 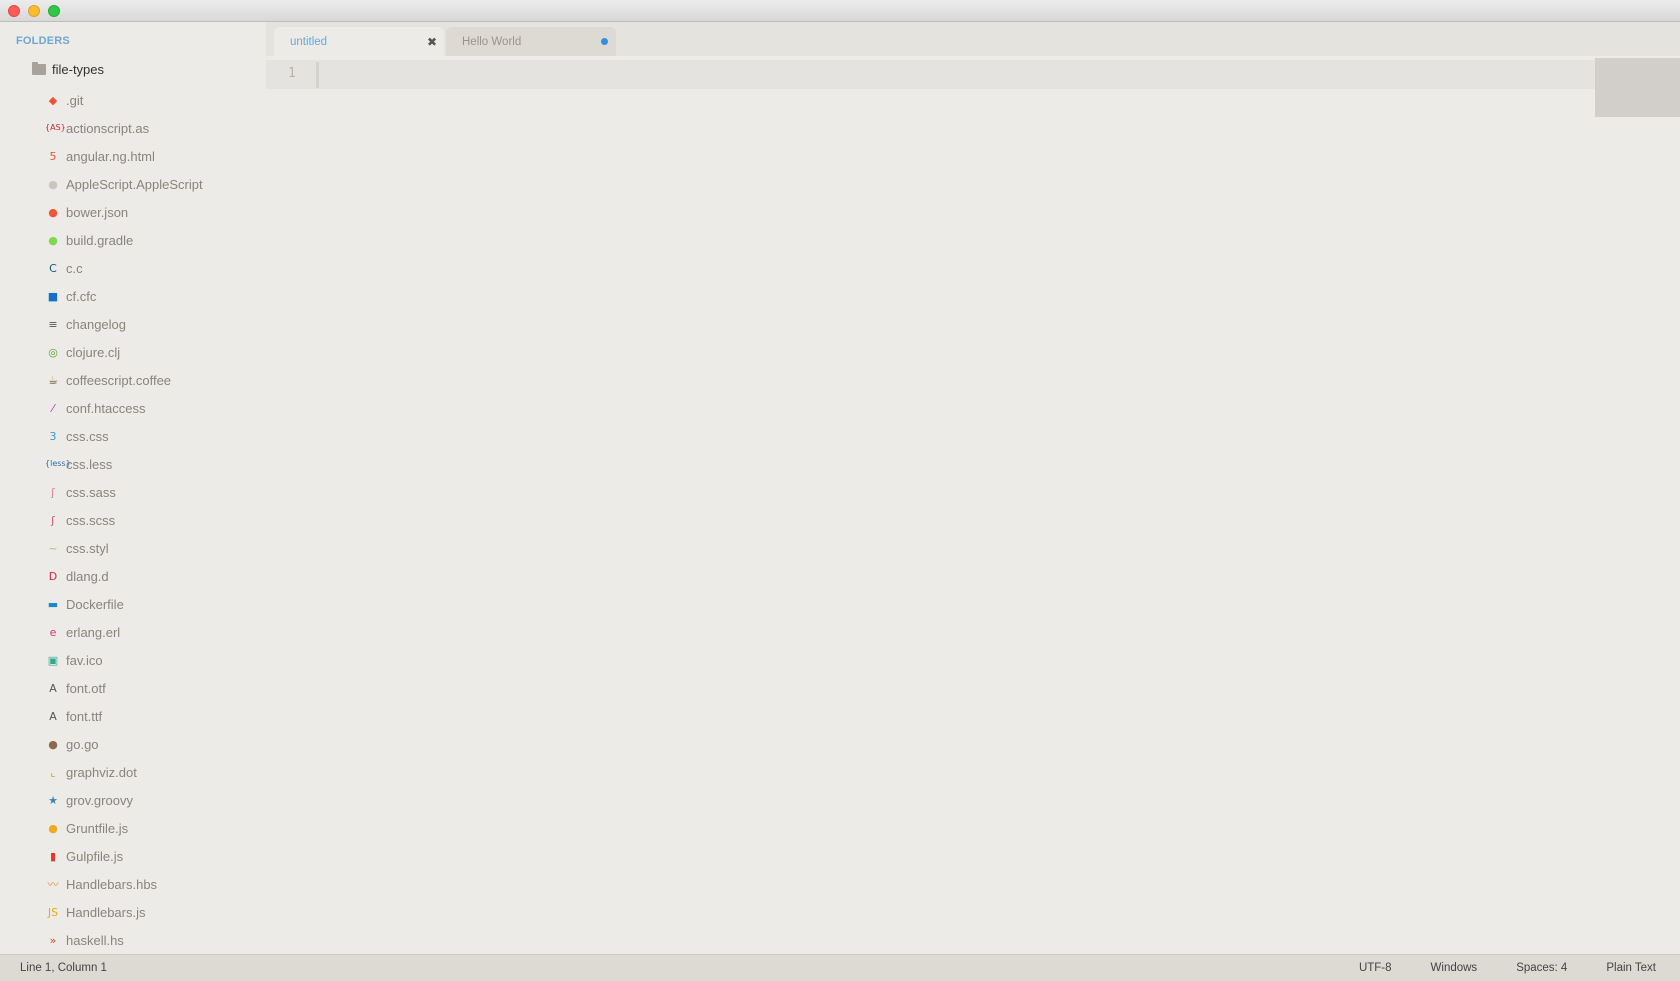 I want to click on file-item: Afont.otf, so click(x=133, y=688).